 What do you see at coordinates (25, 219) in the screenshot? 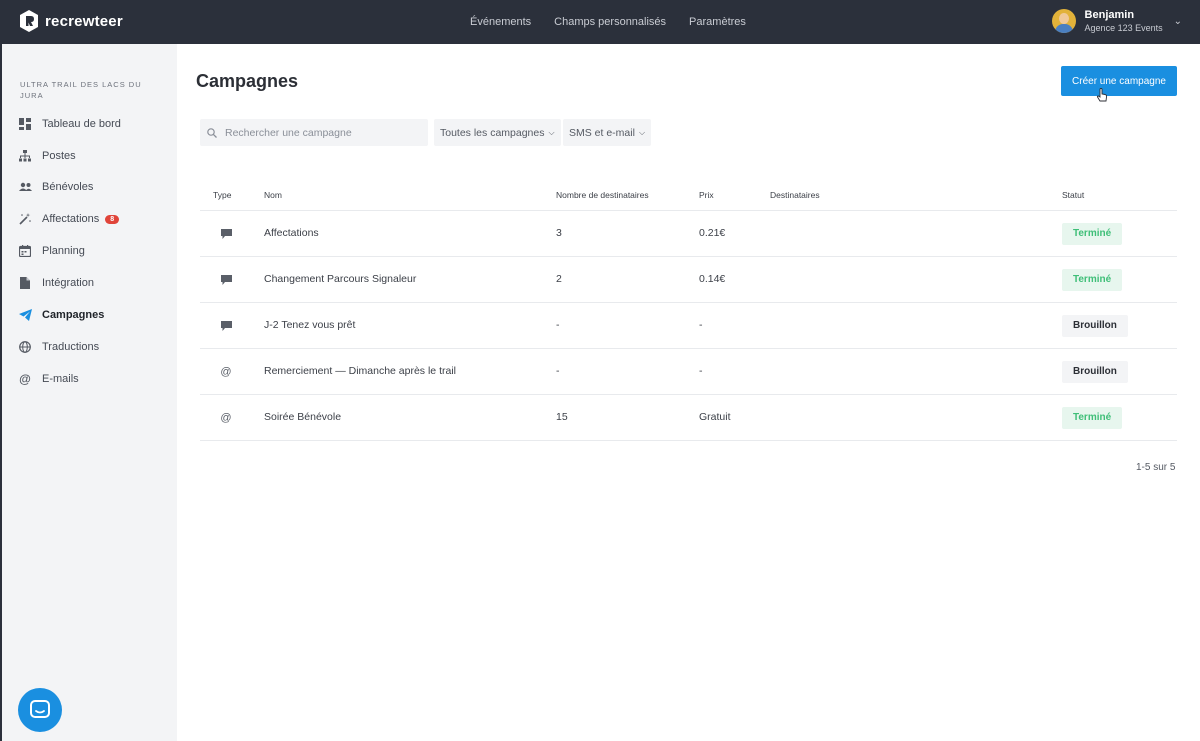
I see `magic-wand-icon` at bounding box center [25, 219].